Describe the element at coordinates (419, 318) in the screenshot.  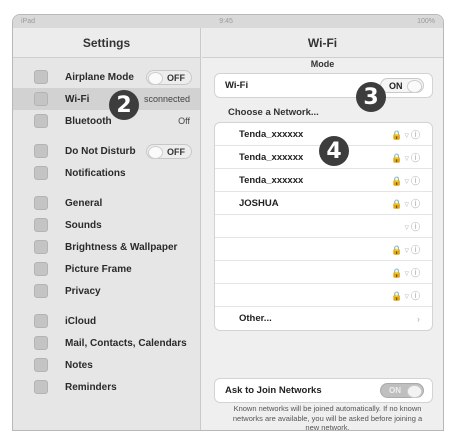
I see `chevron-right-icon: ›` at that location.